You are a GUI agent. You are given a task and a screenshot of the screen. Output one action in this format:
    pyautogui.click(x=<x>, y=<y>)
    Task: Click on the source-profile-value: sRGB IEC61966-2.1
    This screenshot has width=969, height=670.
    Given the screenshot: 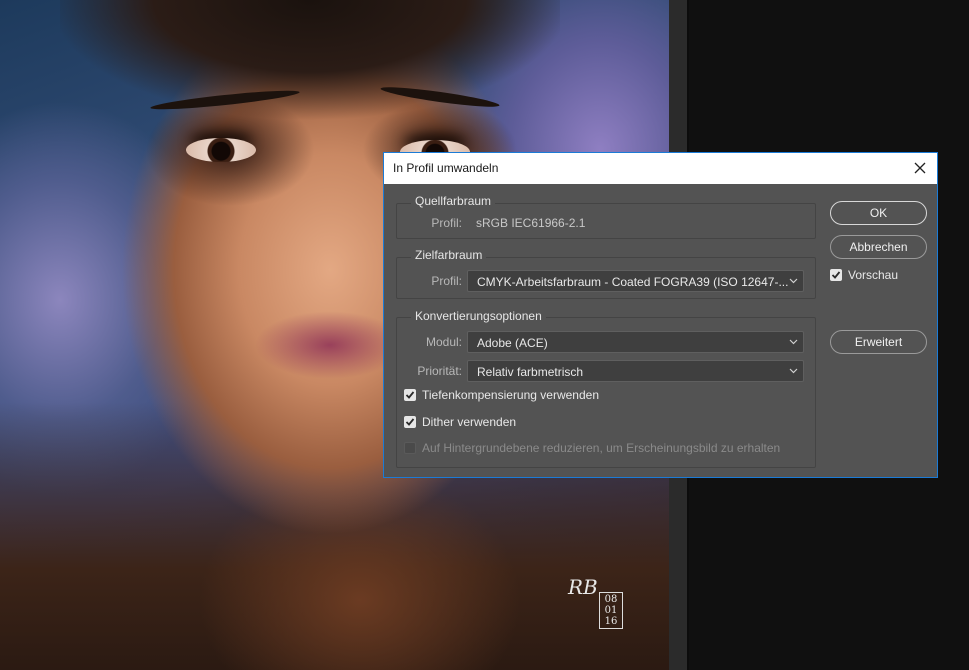 What is the action you would take?
    pyautogui.click(x=531, y=223)
    